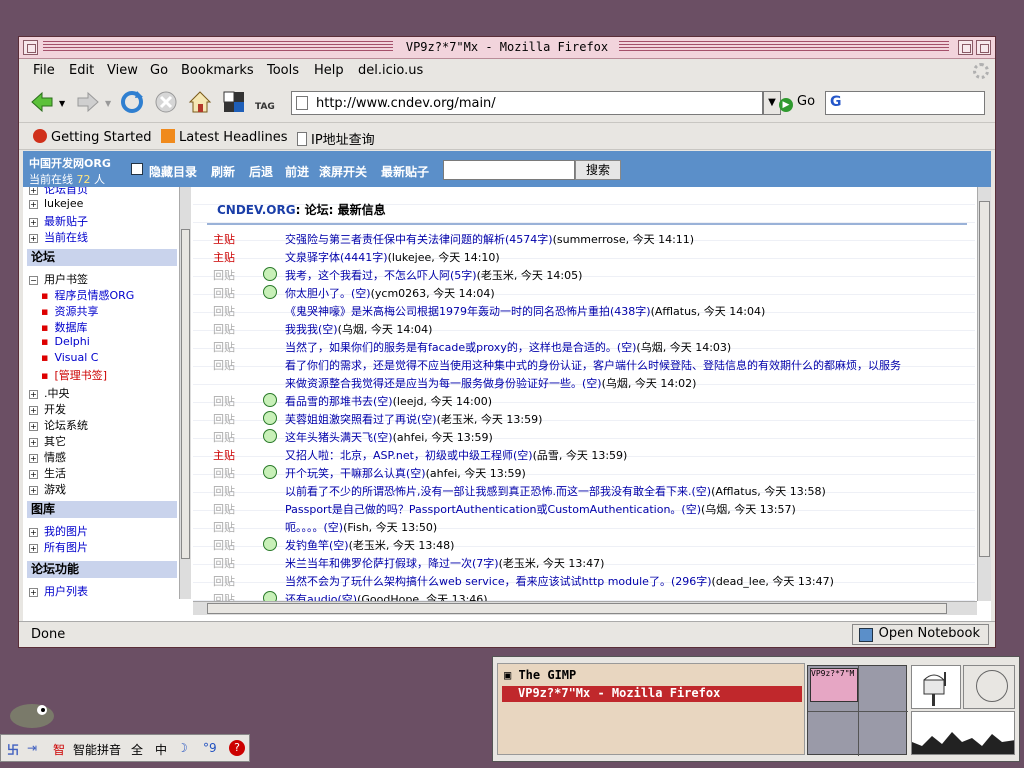 The image size is (1024, 768). Describe the element at coordinates (97, 749) in the screenshot. I see `ime-name: 智能拼音` at that location.